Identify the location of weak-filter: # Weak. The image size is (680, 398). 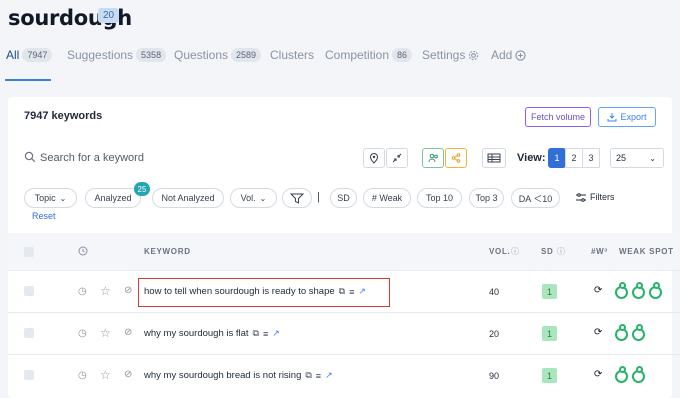
(387, 198).